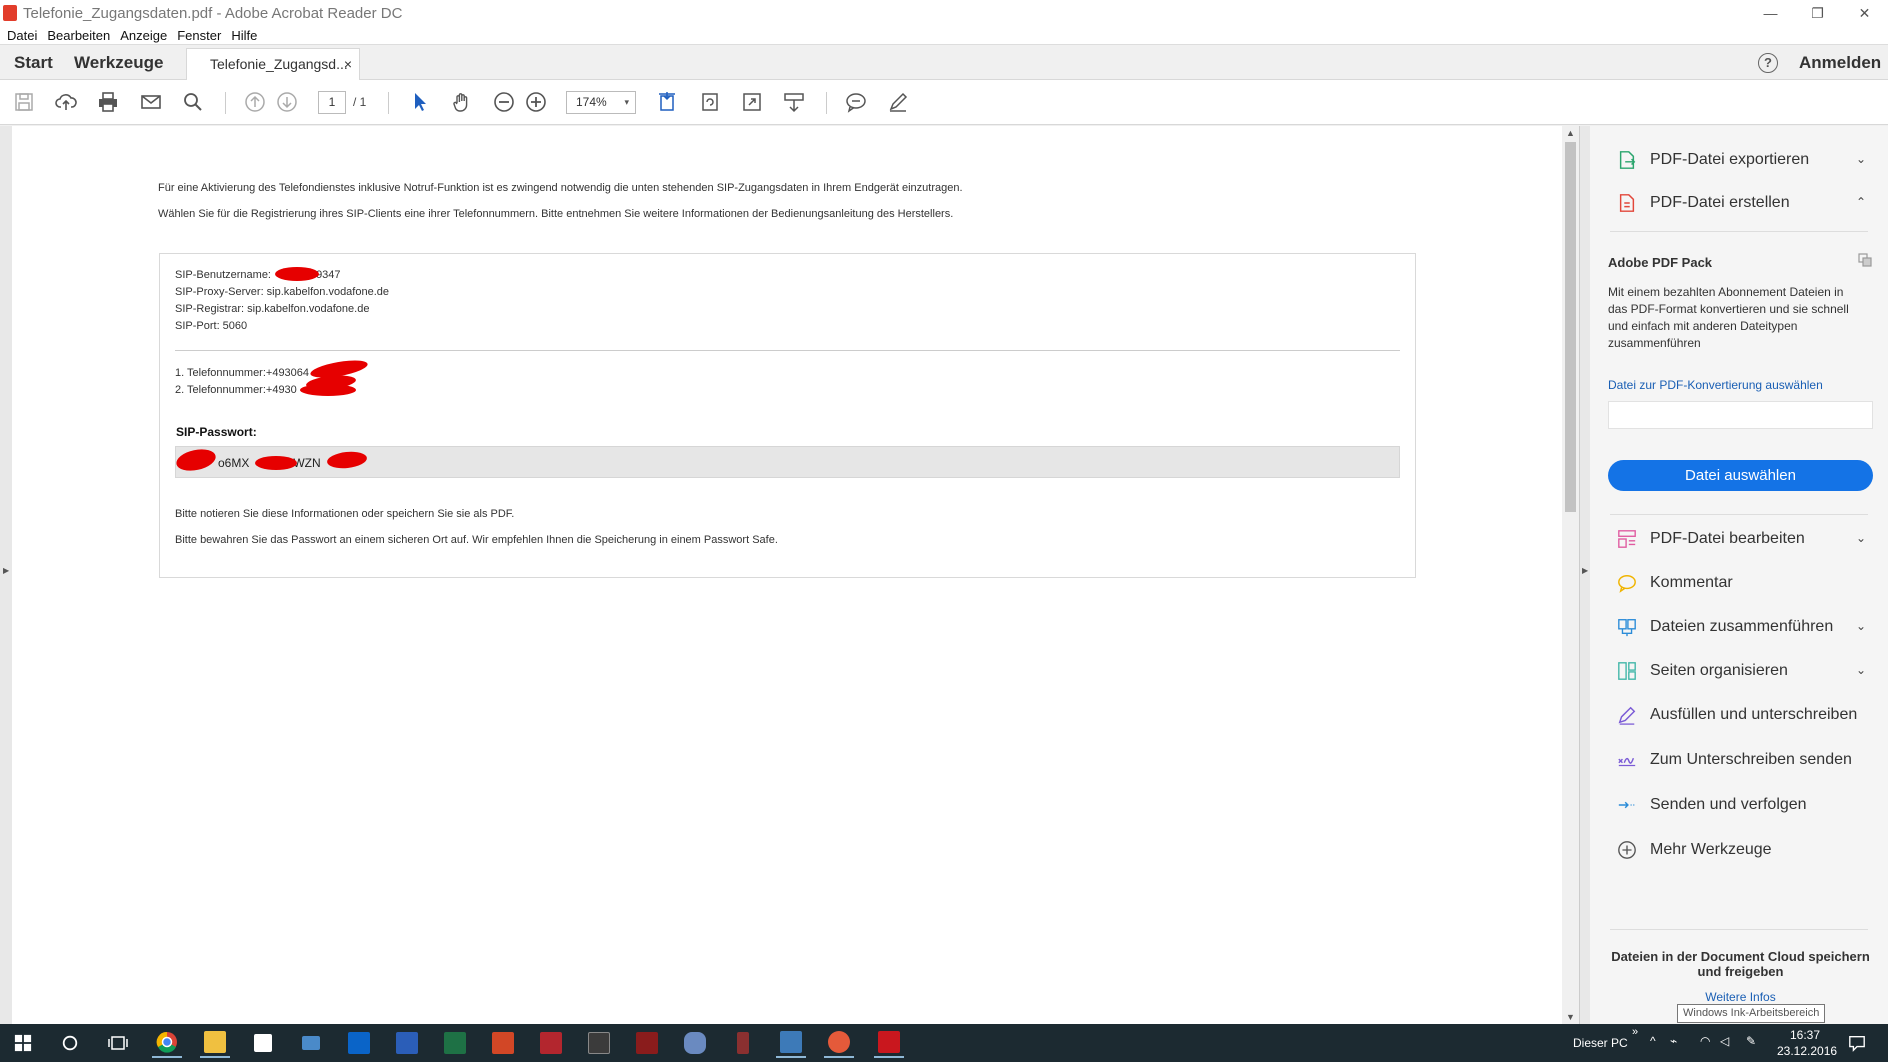 The height and width of the screenshot is (1062, 1888). What do you see at coordinates (601, 102) in the screenshot?
I see `zoom-level-dropdown: 174% ▾` at bounding box center [601, 102].